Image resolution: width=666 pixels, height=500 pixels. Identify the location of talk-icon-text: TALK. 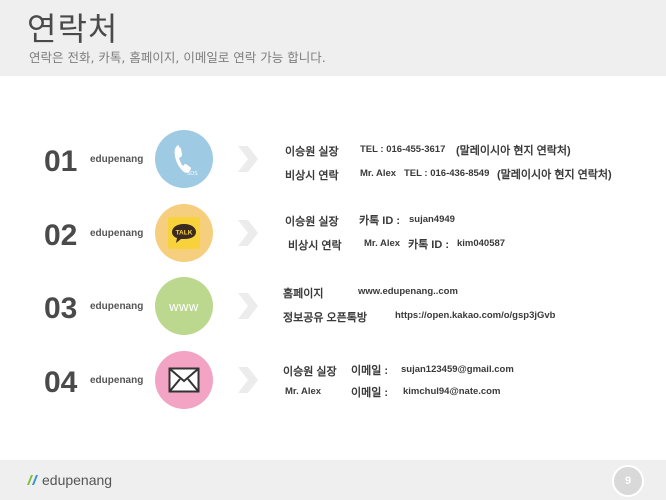
(184, 233).